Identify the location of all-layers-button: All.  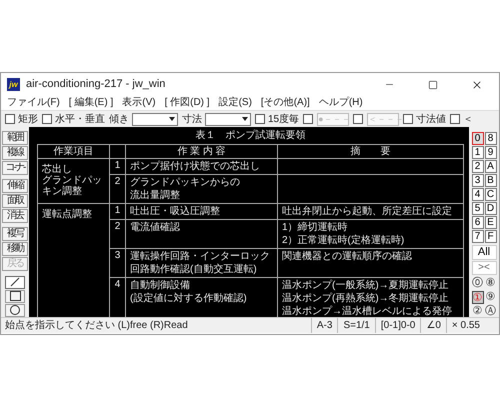
(484, 252).